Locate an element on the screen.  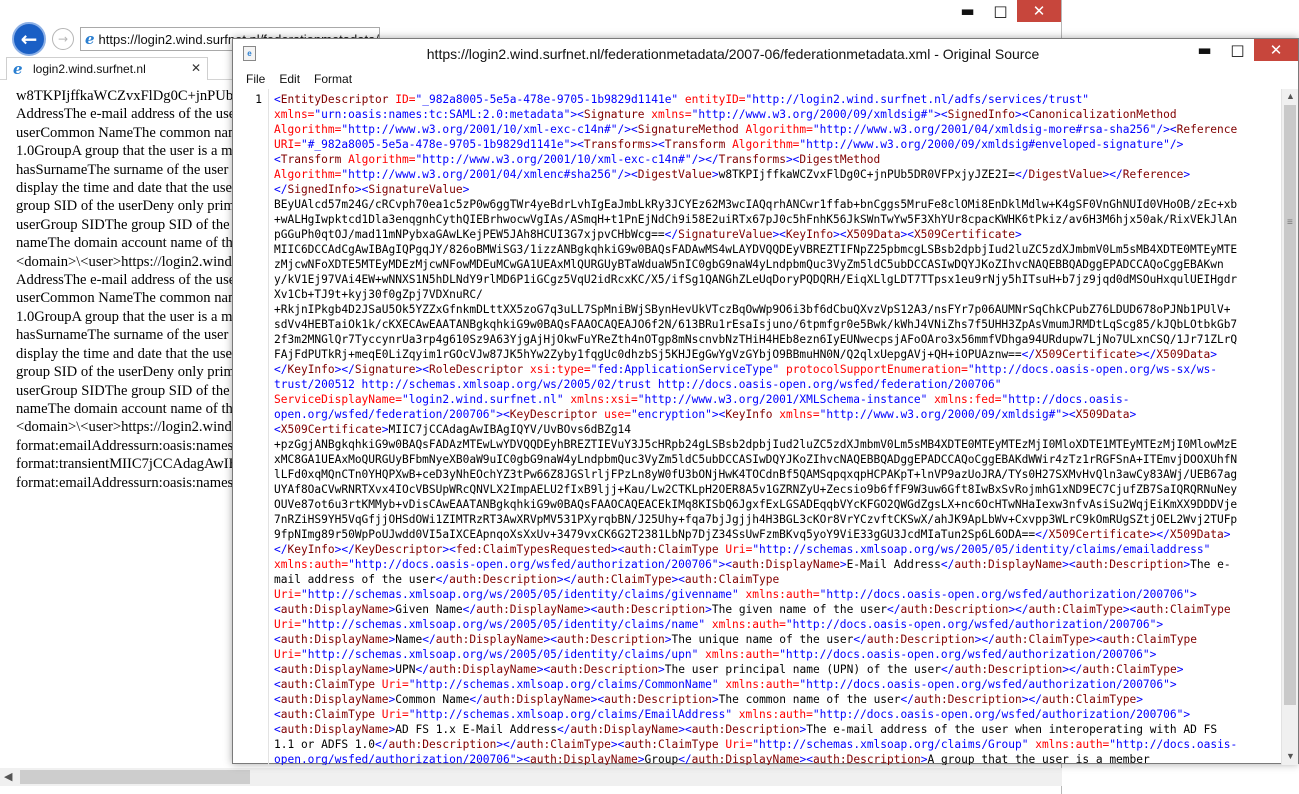
xml-element-name: KeyInfo is located at coordinates (752, 414).